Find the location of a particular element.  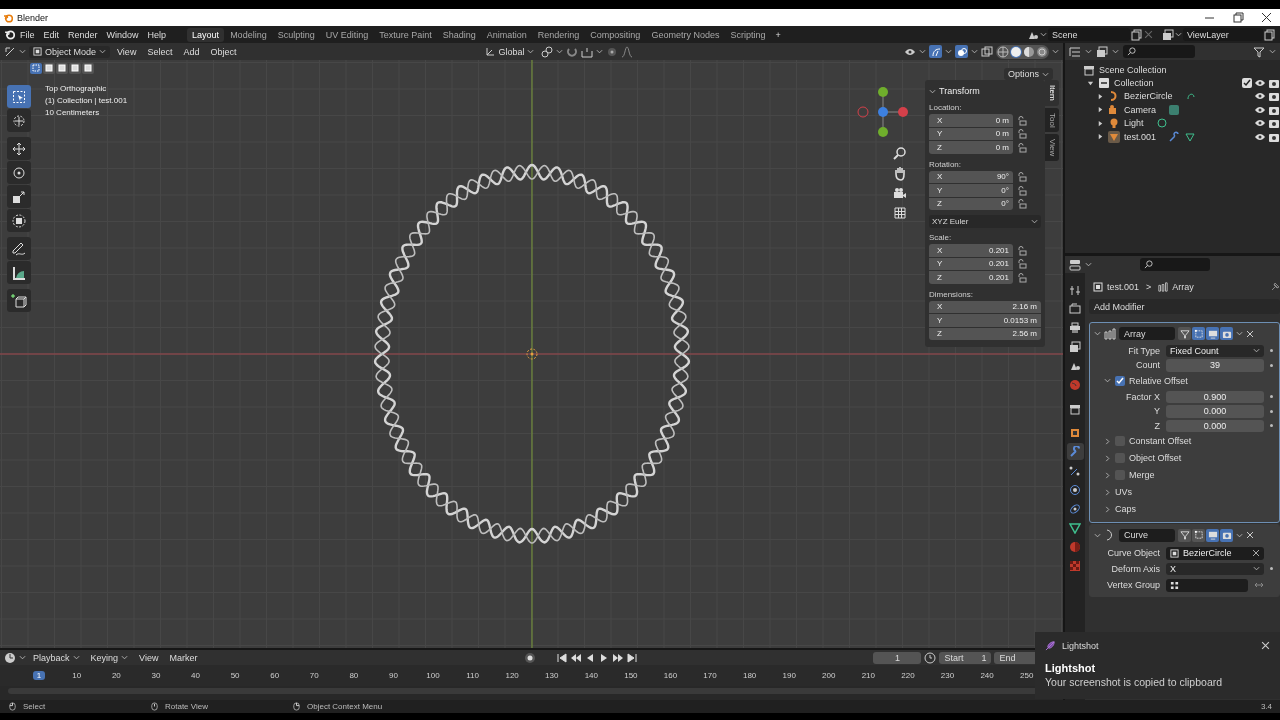

app-logo-icon is located at coordinates (9, 34).